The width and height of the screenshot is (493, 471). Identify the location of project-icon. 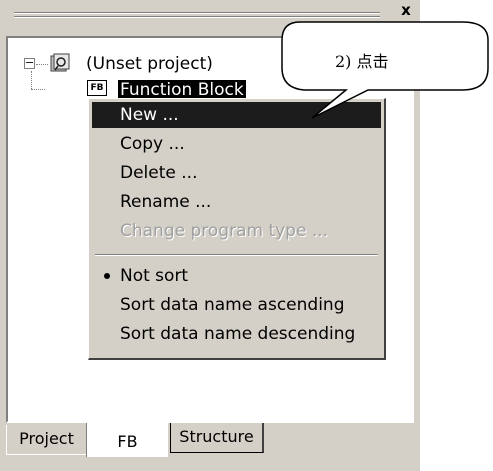
(60, 62).